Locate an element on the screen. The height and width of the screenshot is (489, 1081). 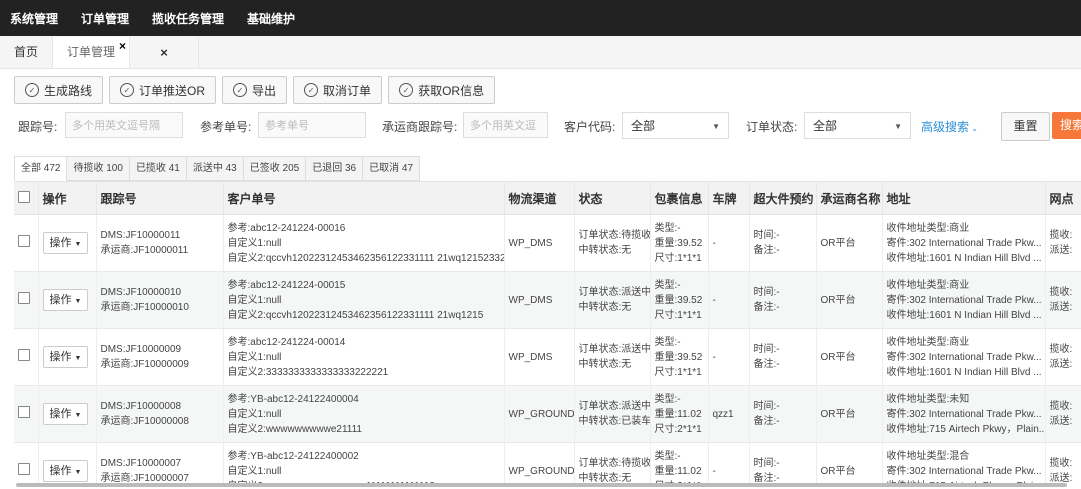
status-tab-delivering: 派送中 43 is located at coordinates (215, 168).